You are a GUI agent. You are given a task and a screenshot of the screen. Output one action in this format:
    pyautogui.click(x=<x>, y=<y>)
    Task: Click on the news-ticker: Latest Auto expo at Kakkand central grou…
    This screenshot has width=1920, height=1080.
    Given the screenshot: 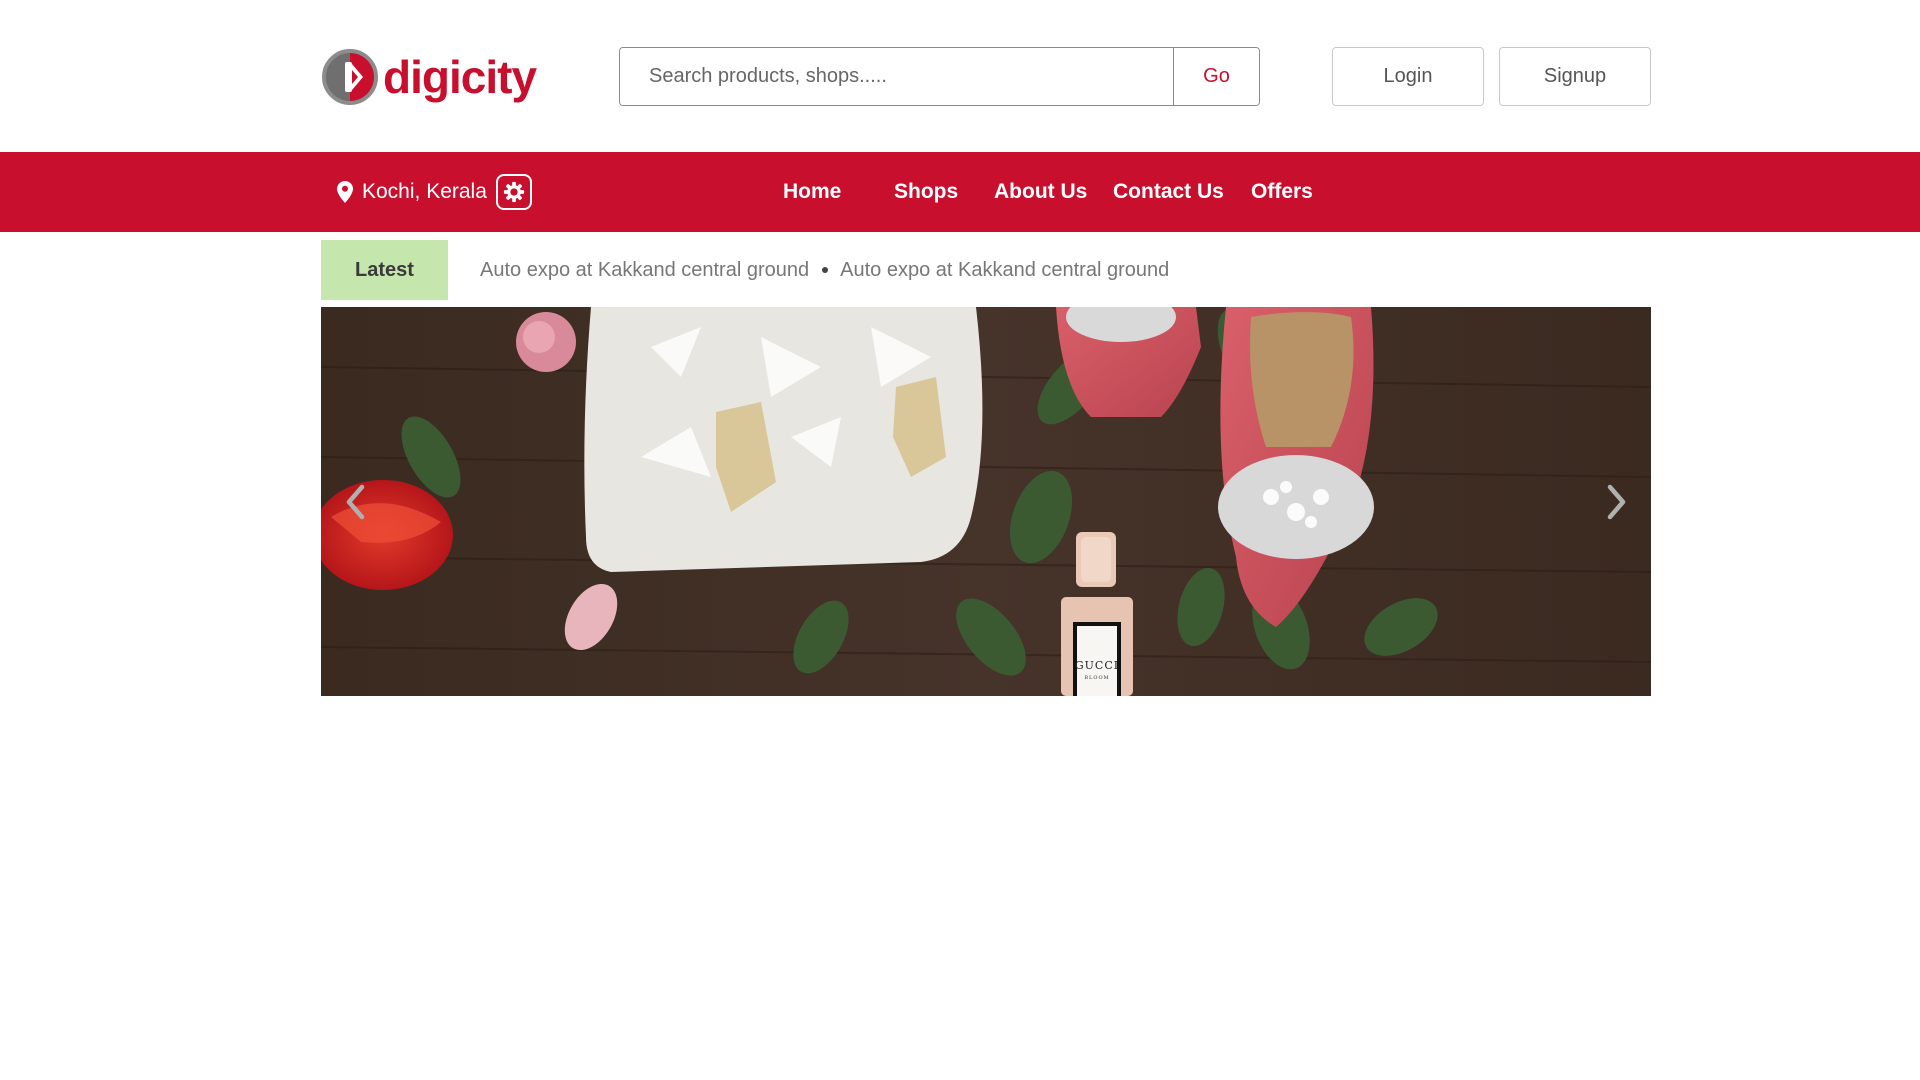 What is the action you would take?
    pyautogui.click(x=986, y=270)
    